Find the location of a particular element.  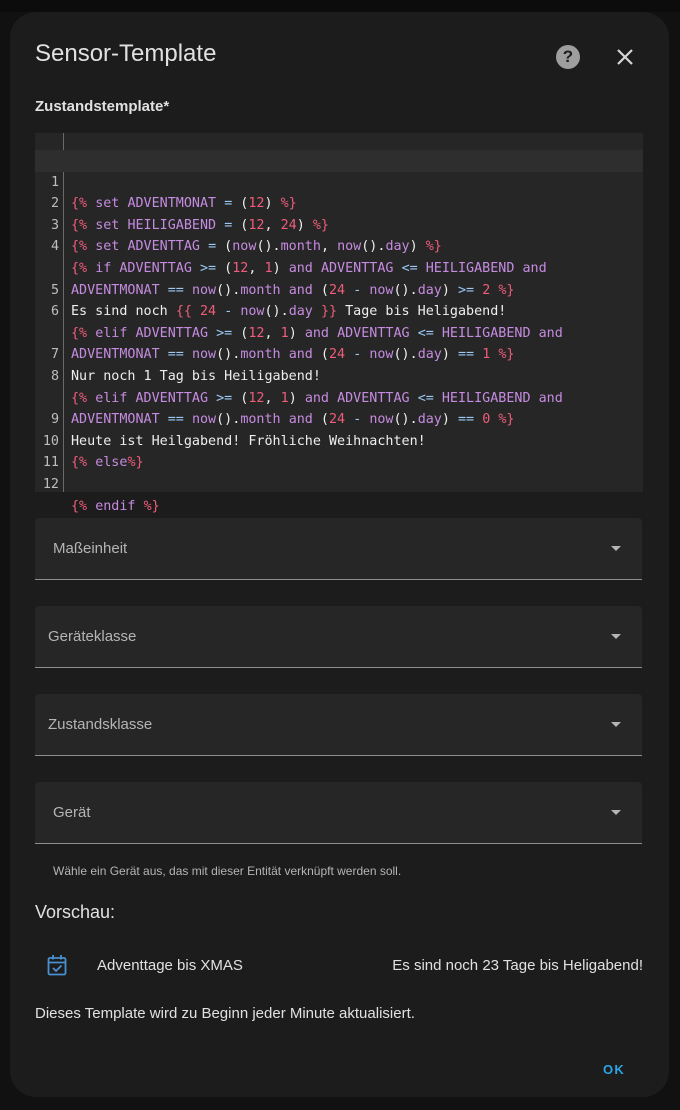

backdrop is located at coordinates (340, 6).